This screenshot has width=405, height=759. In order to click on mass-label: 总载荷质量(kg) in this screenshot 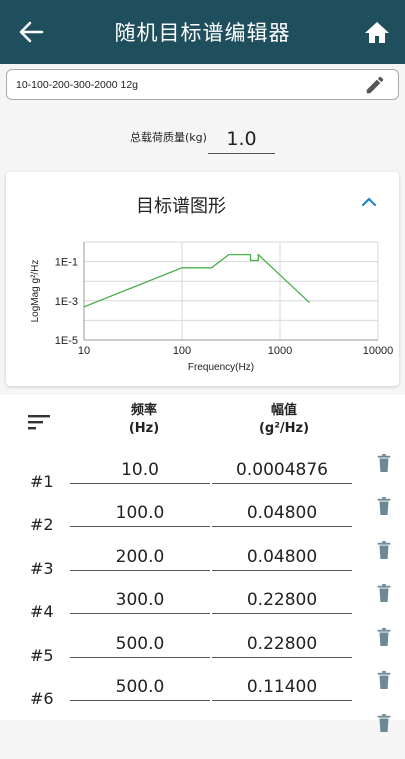, I will do `click(168, 137)`.